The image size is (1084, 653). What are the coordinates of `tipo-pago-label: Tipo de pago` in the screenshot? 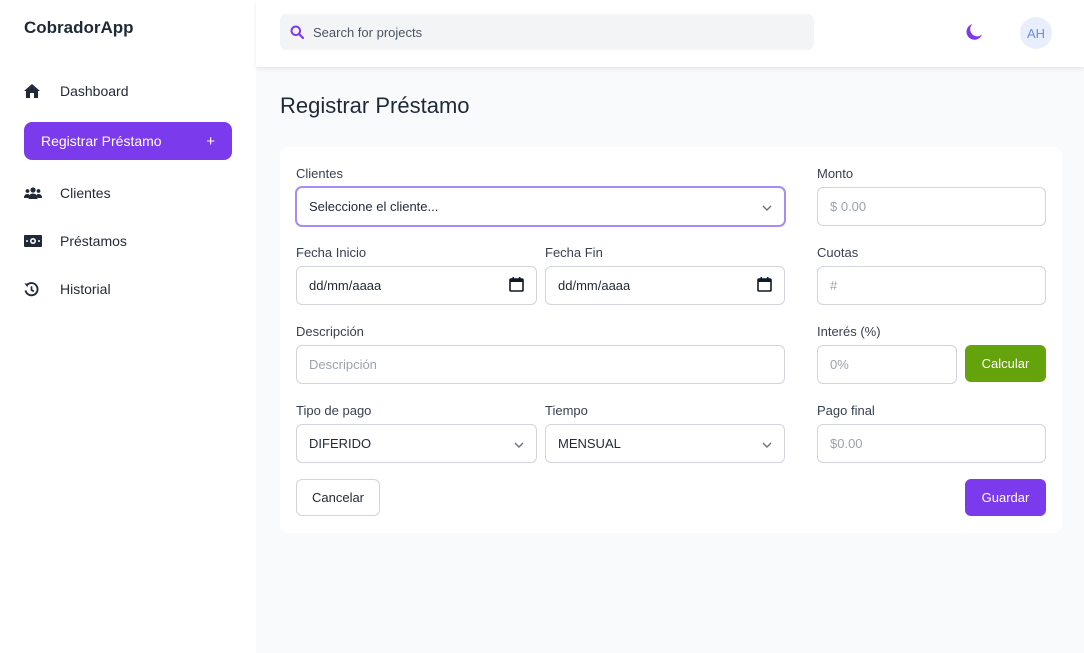 It's located at (334, 410).